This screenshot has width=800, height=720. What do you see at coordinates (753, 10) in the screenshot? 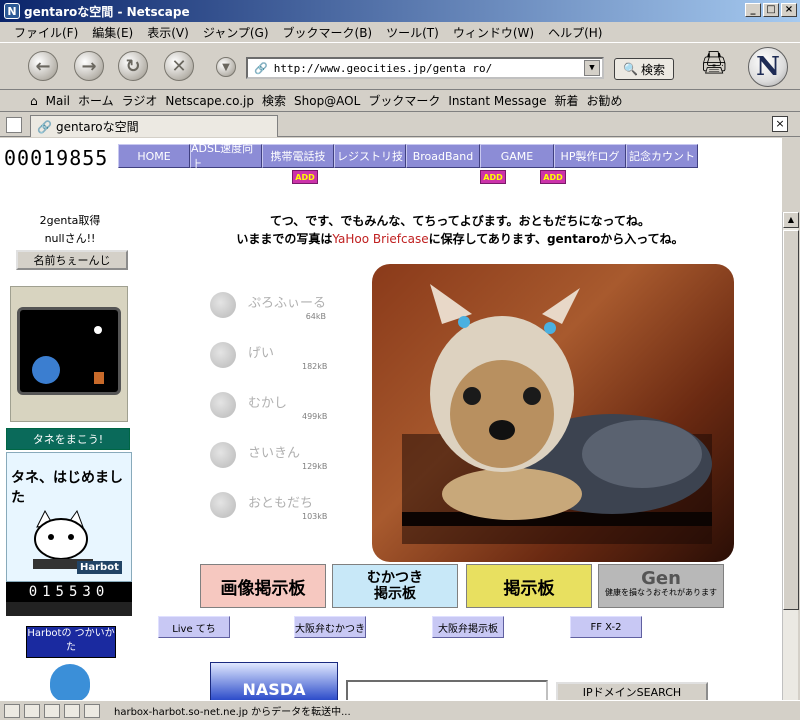
I see `minimize-button: _` at bounding box center [753, 10].